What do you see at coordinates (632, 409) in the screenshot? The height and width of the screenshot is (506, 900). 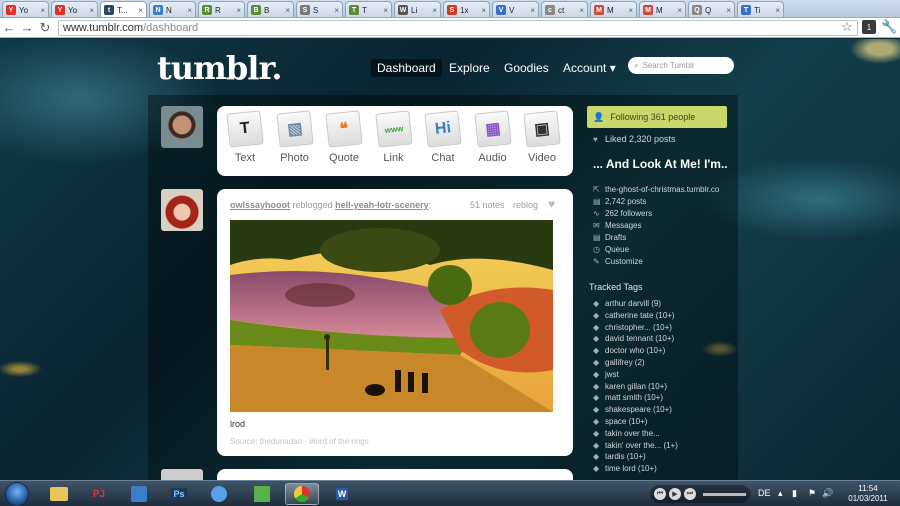 I see `tracked-tag-item: ◆ shakespeare (10+)` at bounding box center [632, 409].